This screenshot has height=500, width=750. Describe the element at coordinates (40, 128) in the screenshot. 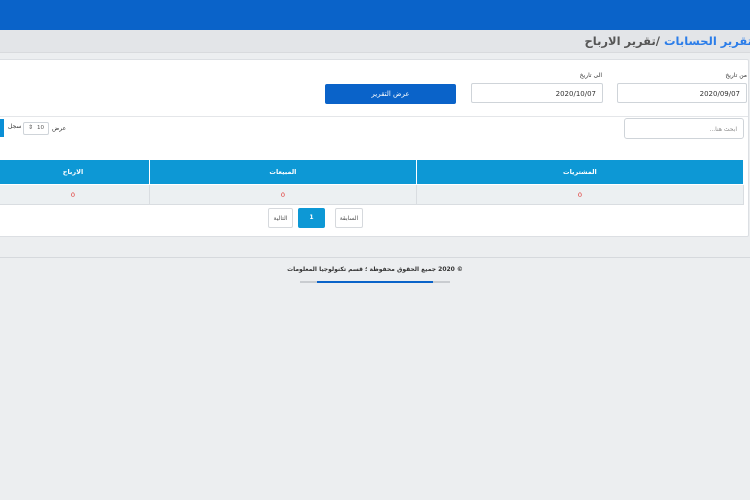

I see `page-length-value: 10` at that location.